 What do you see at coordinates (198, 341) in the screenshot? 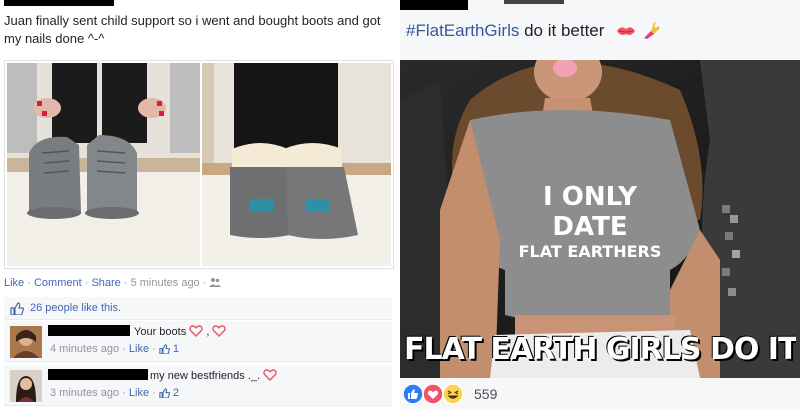
I see `comment-row: Your boots , 4 minutes ago · Like · 1` at bounding box center [198, 341].